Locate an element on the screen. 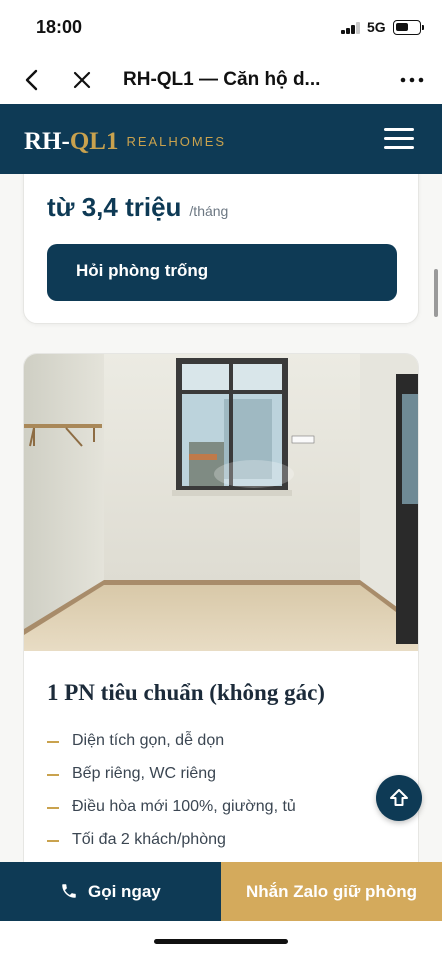  logo-accent: QL1 is located at coordinates (94, 141).